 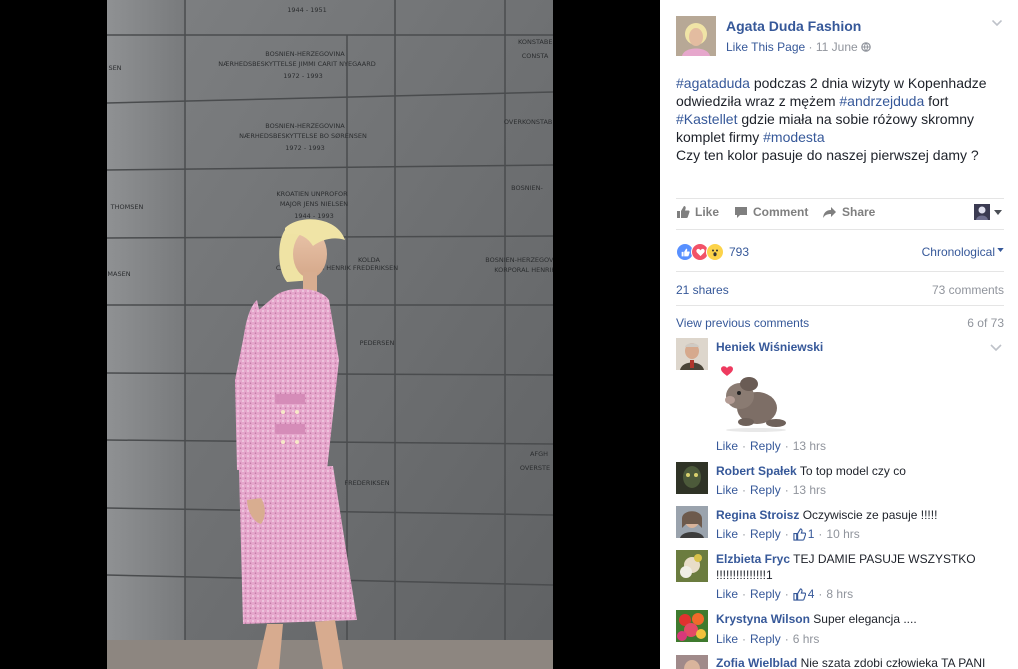 I want to click on comment-meta: Like · Reply · 6 hrs, so click(x=768, y=639).